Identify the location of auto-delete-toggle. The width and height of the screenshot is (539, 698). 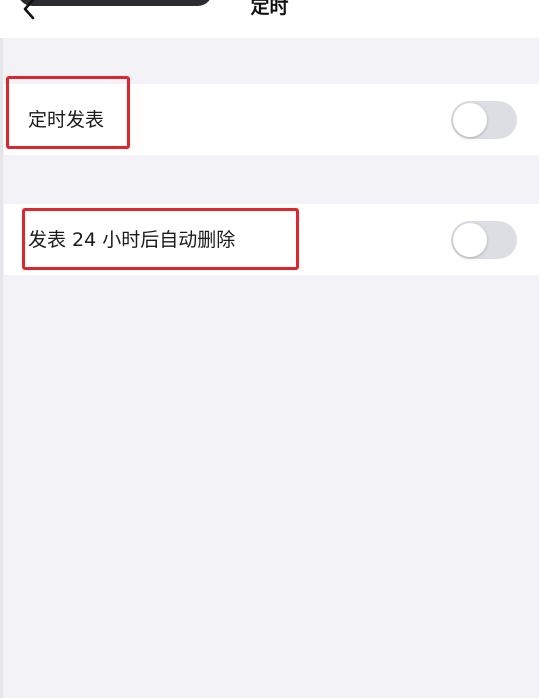
(484, 240).